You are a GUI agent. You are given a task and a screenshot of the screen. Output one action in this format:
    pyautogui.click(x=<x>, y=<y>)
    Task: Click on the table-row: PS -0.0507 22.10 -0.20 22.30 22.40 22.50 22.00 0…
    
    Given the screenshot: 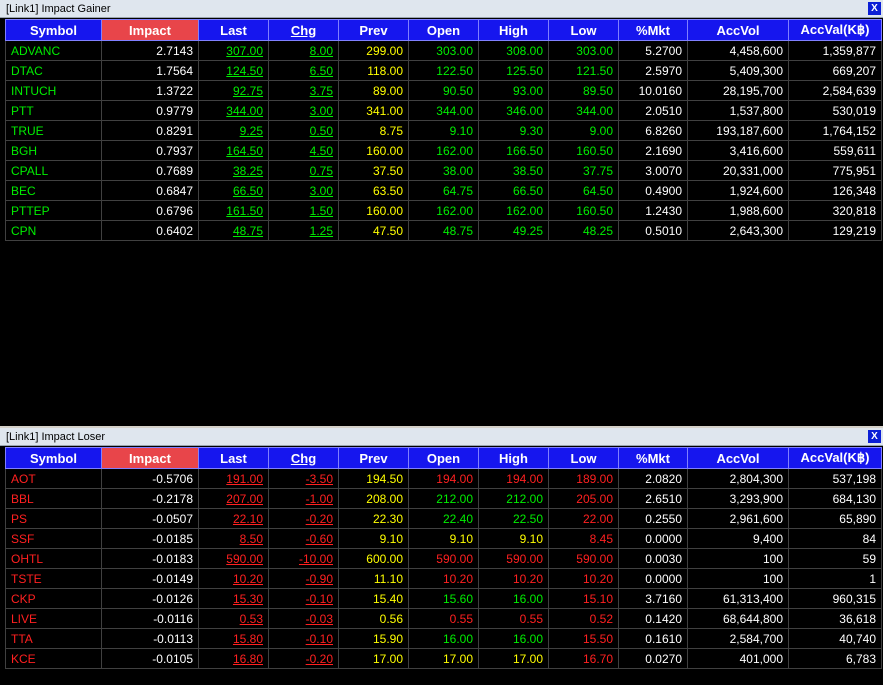 What is the action you would take?
    pyautogui.click(x=443, y=518)
    